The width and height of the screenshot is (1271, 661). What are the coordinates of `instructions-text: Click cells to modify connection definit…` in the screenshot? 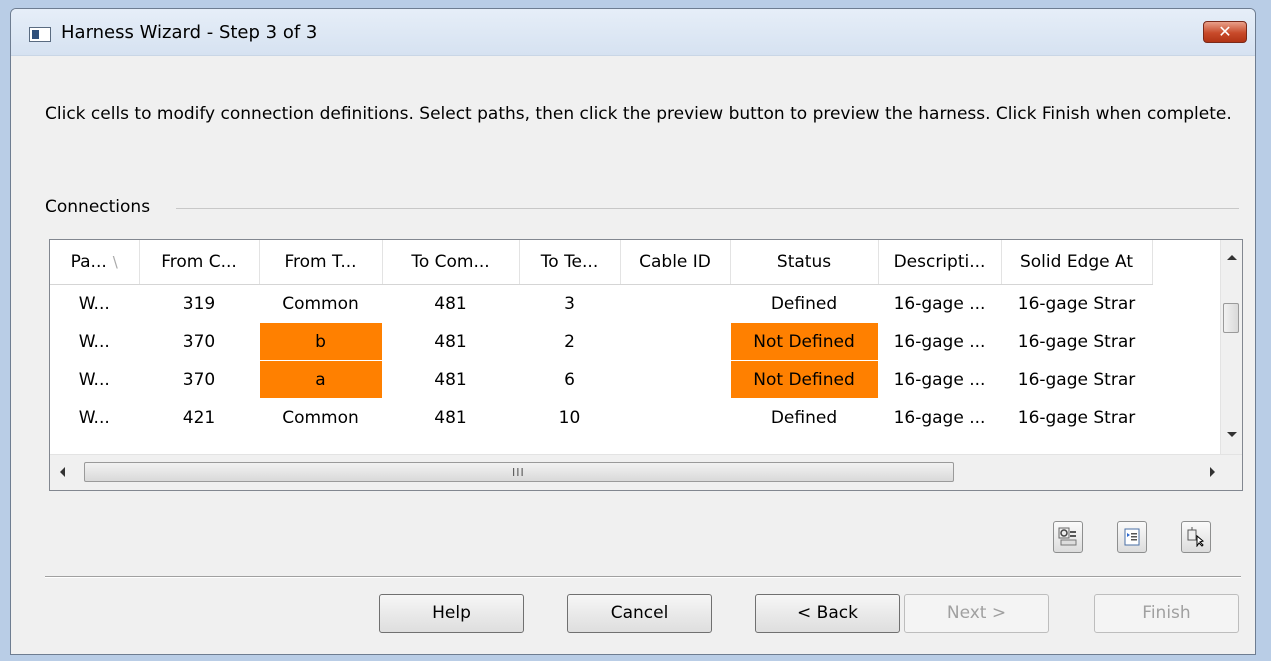 It's located at (638, 114).